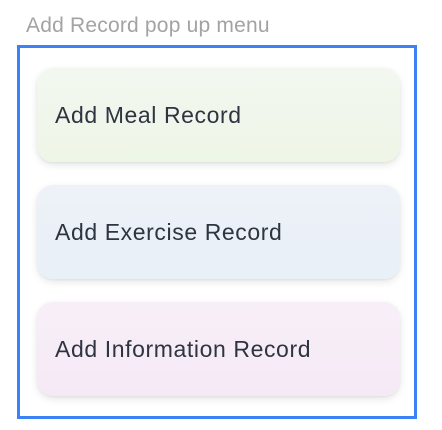  What do you see at coordinates (169, 231) in the screenshot?
I see `add-exercise-record-label: Add Exercise Record` at bounding box center [169, 231].